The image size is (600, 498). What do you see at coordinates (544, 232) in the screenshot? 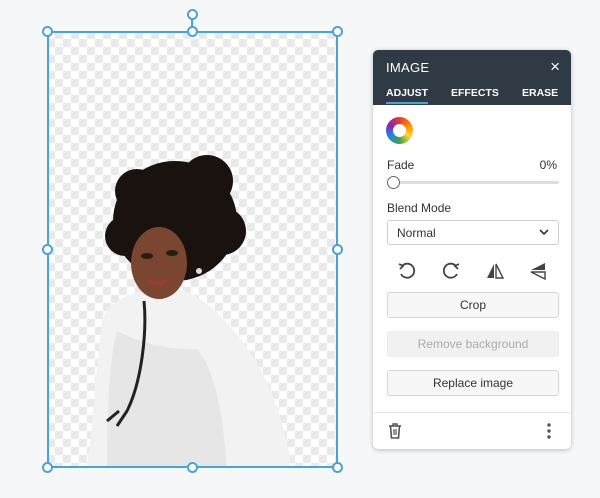
I see `chevron-down-icon` at bounding box center [544, 232].